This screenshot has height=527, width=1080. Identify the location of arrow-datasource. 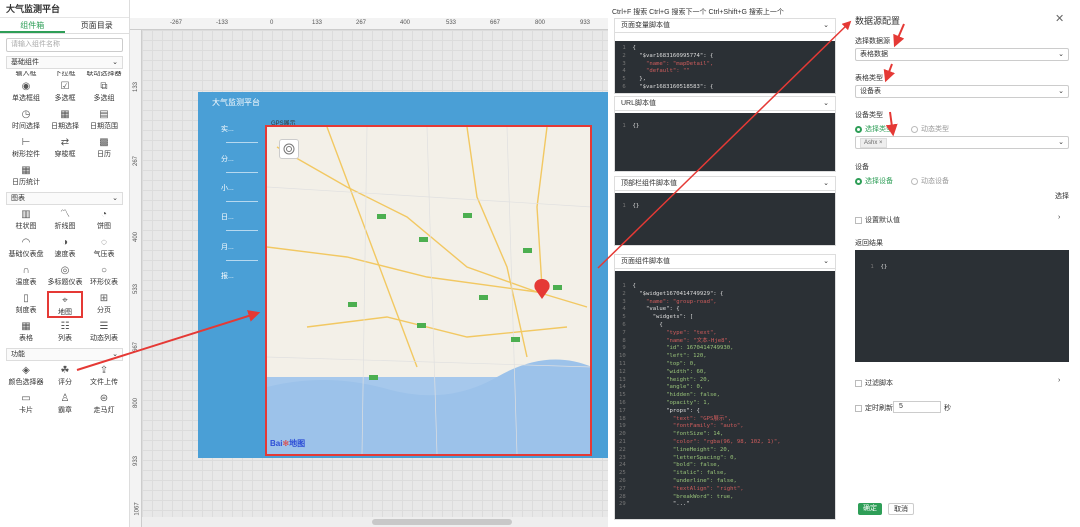
(899, 35).